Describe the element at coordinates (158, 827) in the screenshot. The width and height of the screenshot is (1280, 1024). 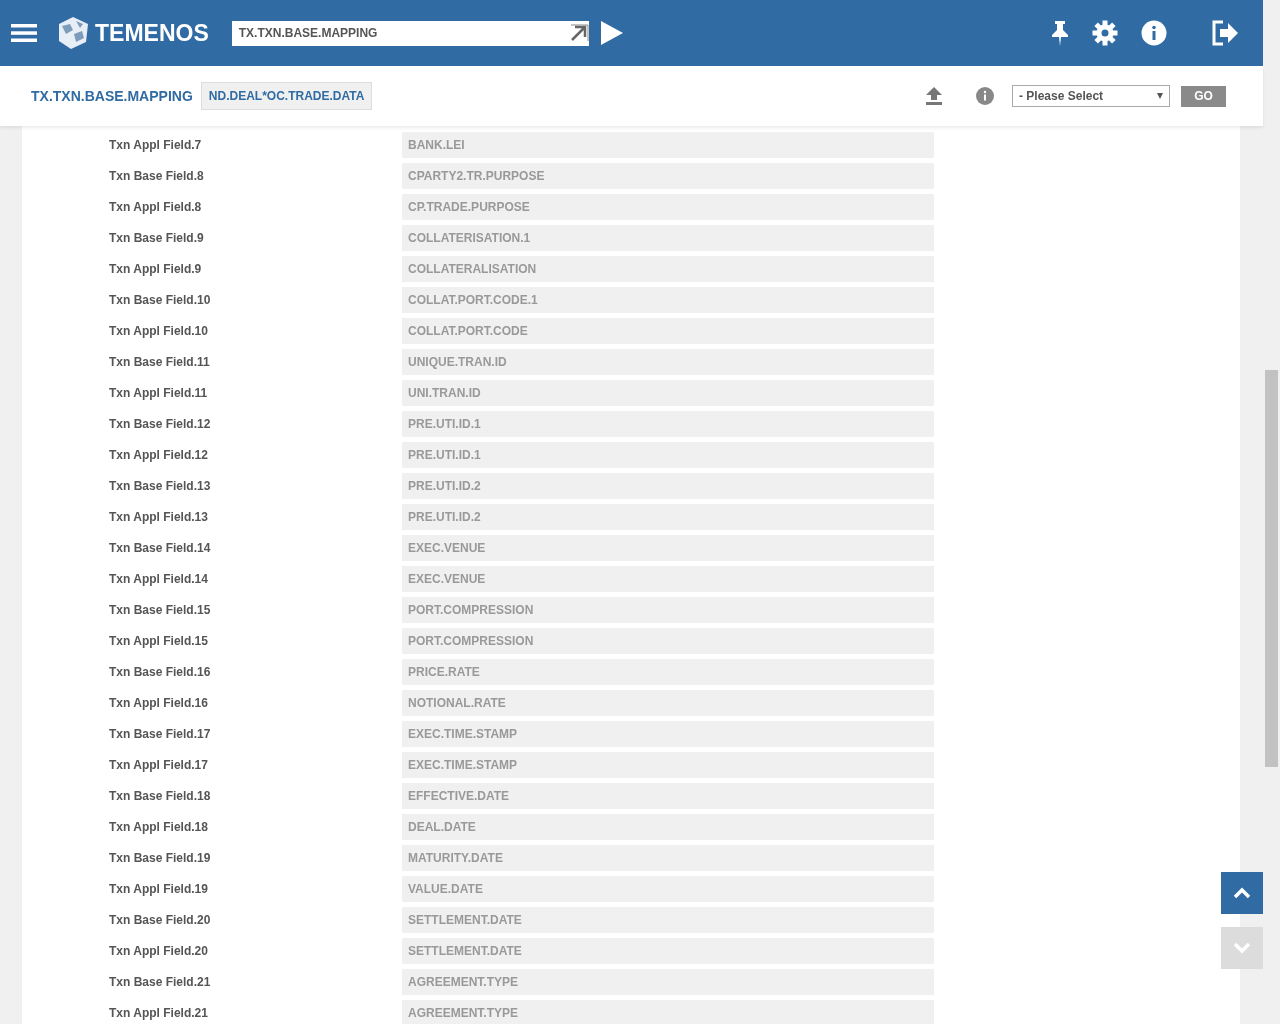
I see `field-label: Txn Appl Field.18` at that location.